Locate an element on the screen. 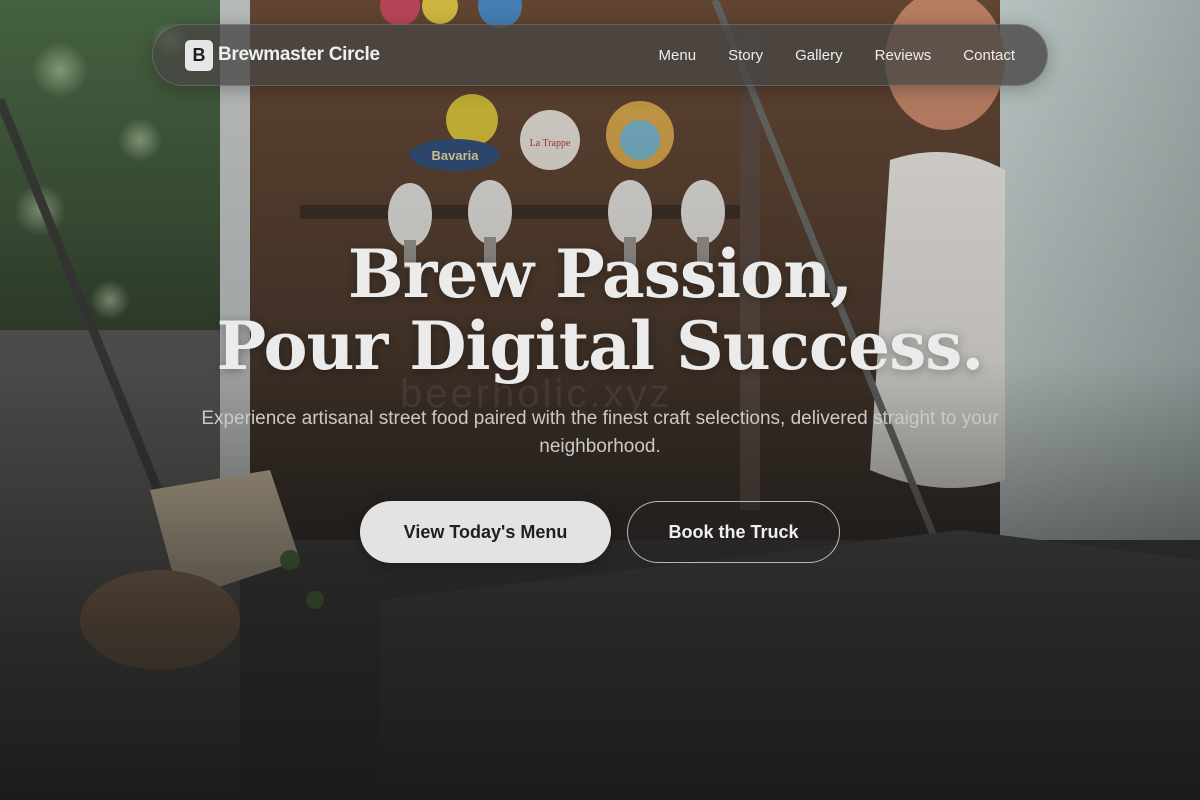  brand-name: Brewmaster Circle is located at coordinates (299, 54).